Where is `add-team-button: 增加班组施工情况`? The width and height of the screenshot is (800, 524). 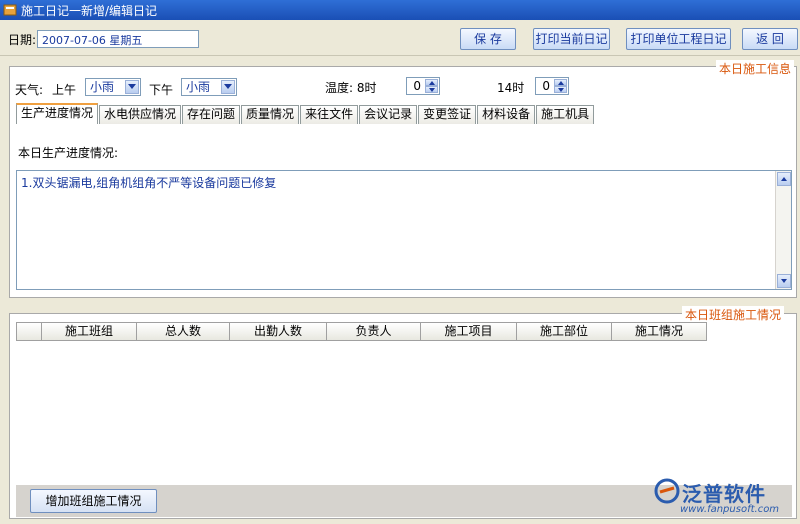
add-team-button: 增加班组施工情况 is located at coordinates (93, 501).